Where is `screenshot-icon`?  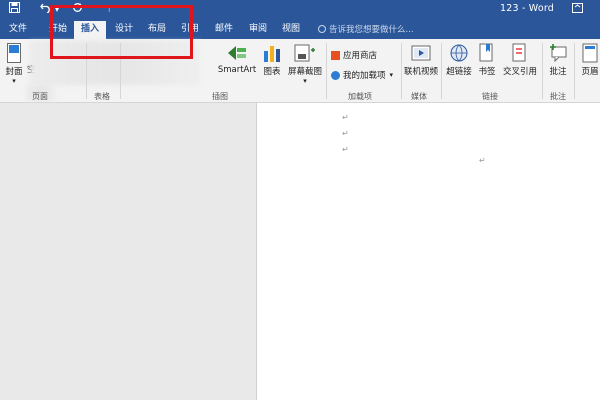
screenshot-icon is located at coordinates (304, 53).